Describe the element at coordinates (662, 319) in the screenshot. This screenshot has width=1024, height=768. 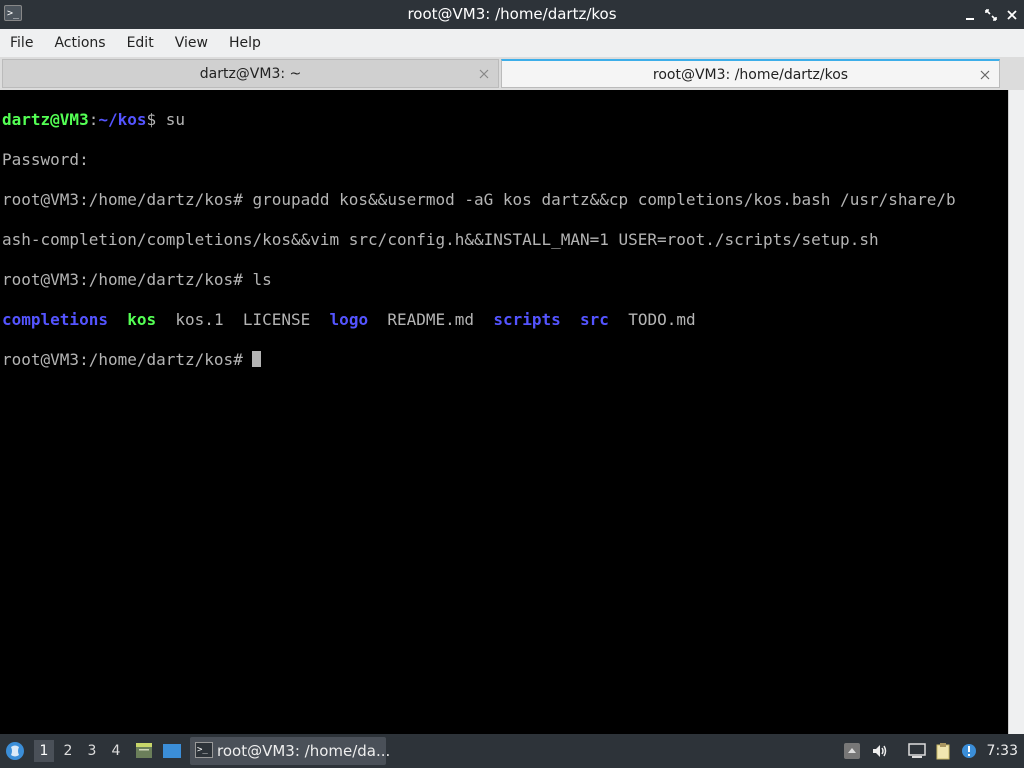
I see `ls-entry-file: TODO.md` at that location.